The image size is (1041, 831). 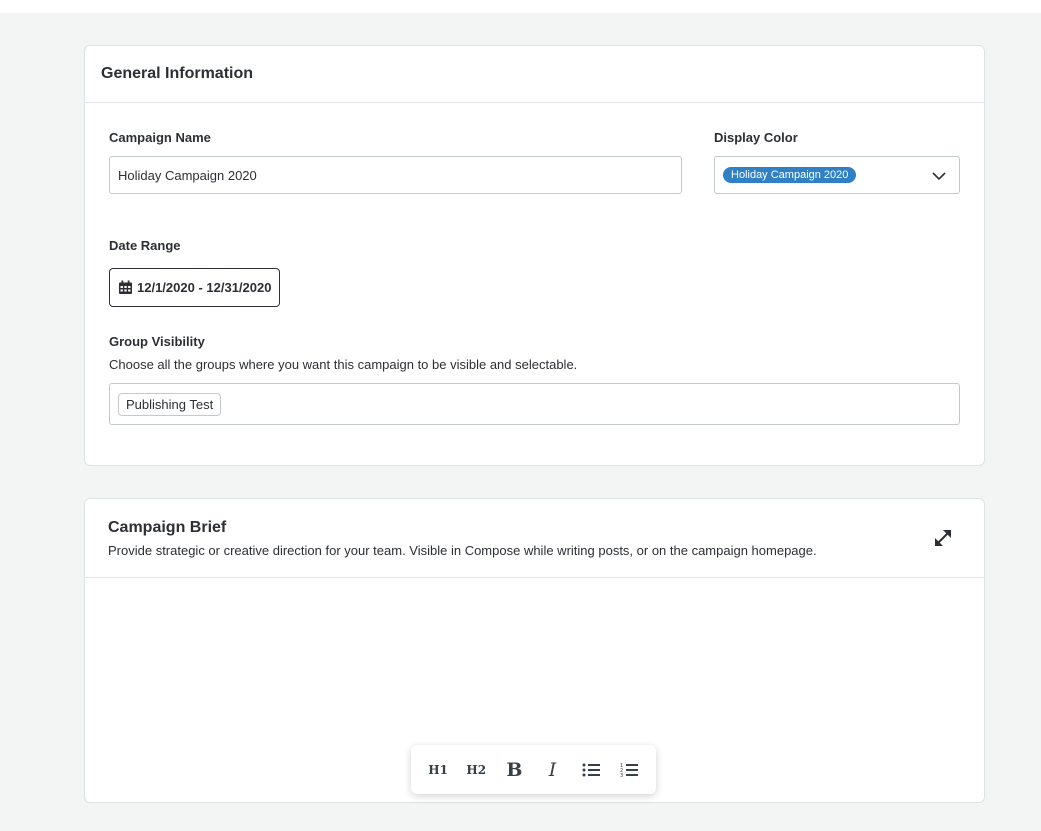 I want to click on expand-icon, so click(x=943, y=538).